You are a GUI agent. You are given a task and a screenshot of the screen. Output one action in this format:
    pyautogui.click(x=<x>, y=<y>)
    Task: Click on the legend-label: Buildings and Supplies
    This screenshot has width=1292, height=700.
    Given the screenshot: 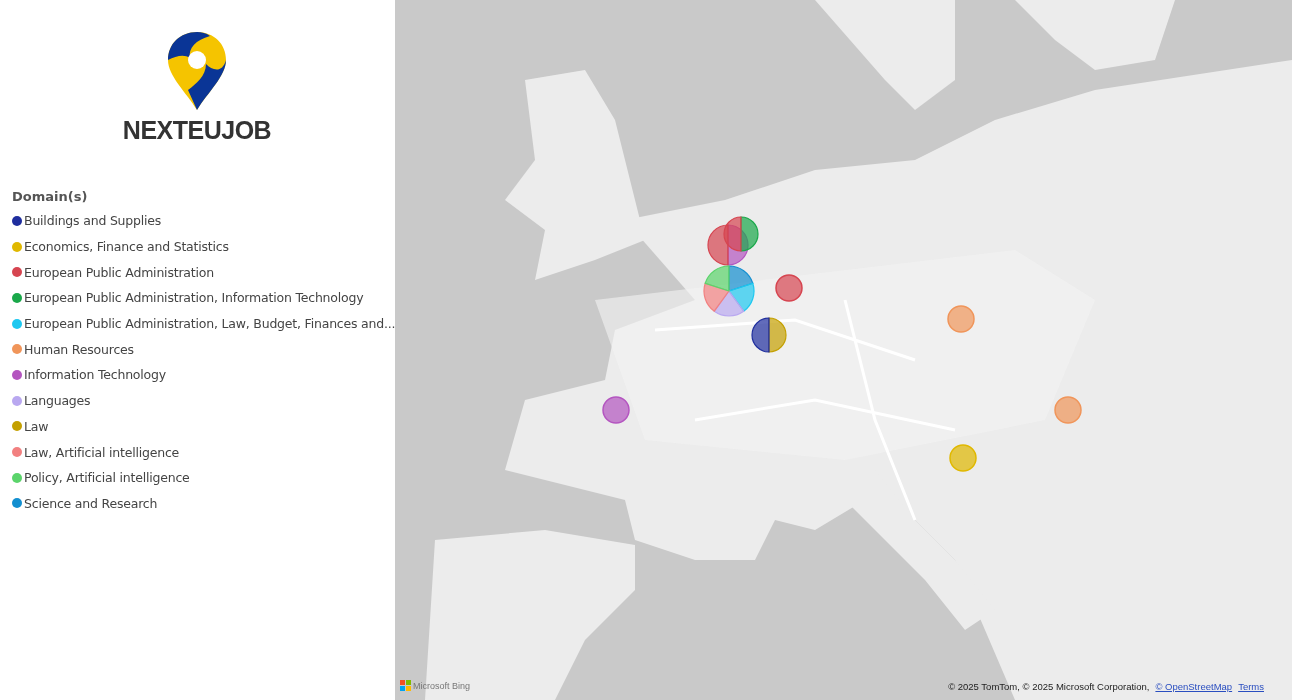 What is the action you would take?
    pyautogui.click(x=93, y=221)
    